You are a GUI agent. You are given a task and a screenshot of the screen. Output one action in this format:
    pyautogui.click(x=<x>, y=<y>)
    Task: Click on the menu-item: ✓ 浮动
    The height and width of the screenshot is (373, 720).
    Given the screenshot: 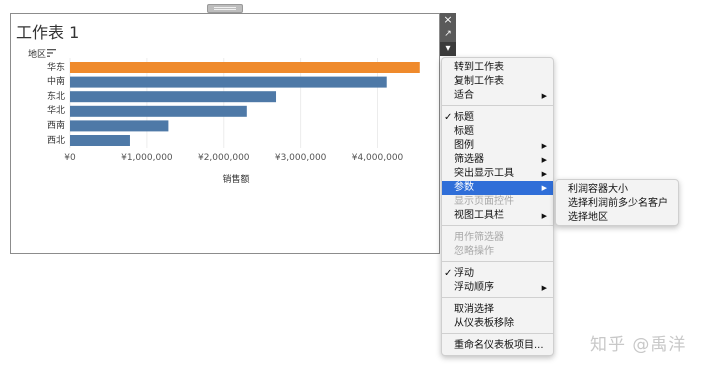 What is the action you would take?
    pyautogui.click(x=497, y=274)
    